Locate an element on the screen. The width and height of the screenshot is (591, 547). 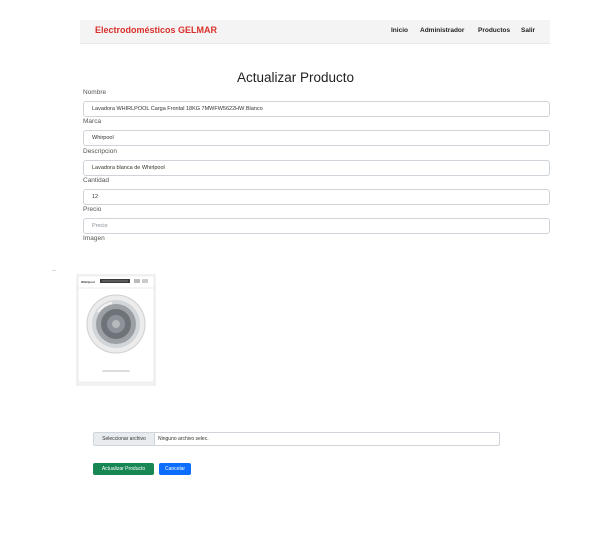
cancel-button: Cancelar is located at coordinates (175, 469).